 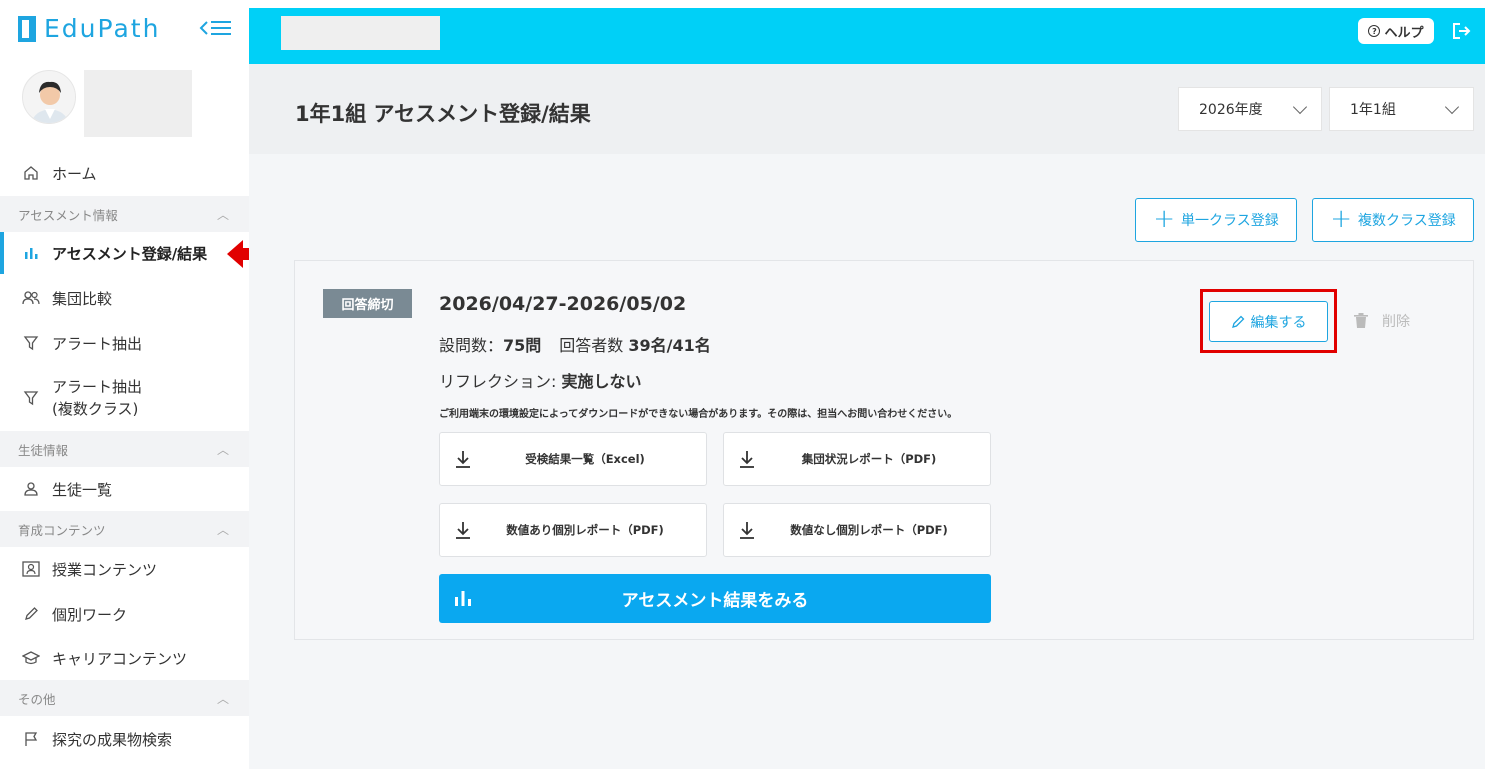 I want to click on button-label: 数値あり個別レポート（PDF), so click(x=585, y=530).